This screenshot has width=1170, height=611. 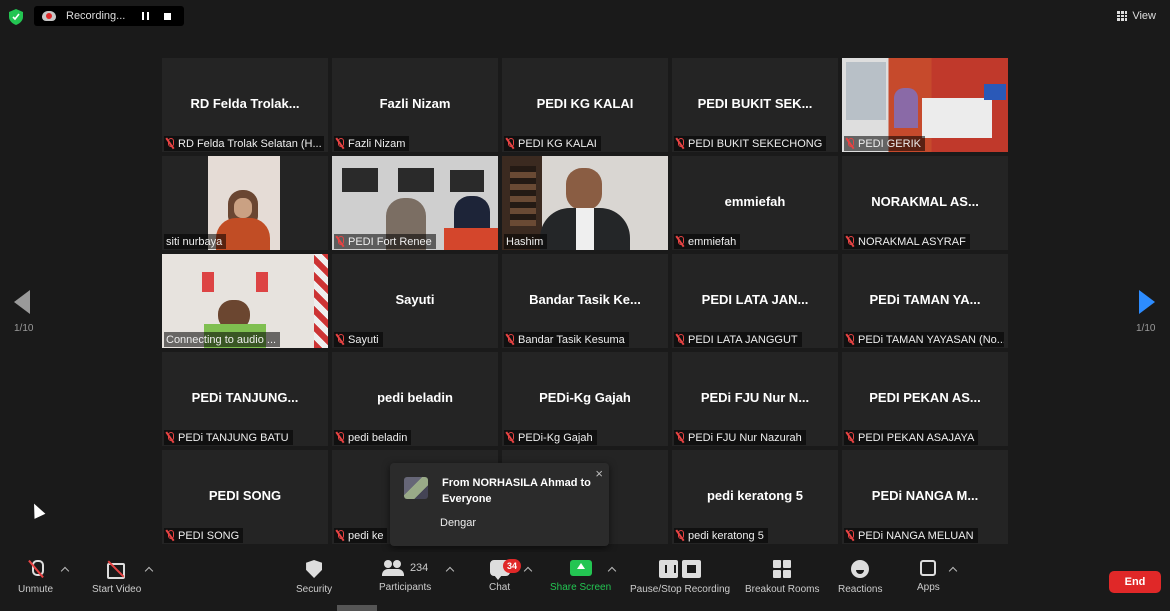 I want to click on participant-tile: PEDI SONG PEDI SONG, so click(x=245, y=497).